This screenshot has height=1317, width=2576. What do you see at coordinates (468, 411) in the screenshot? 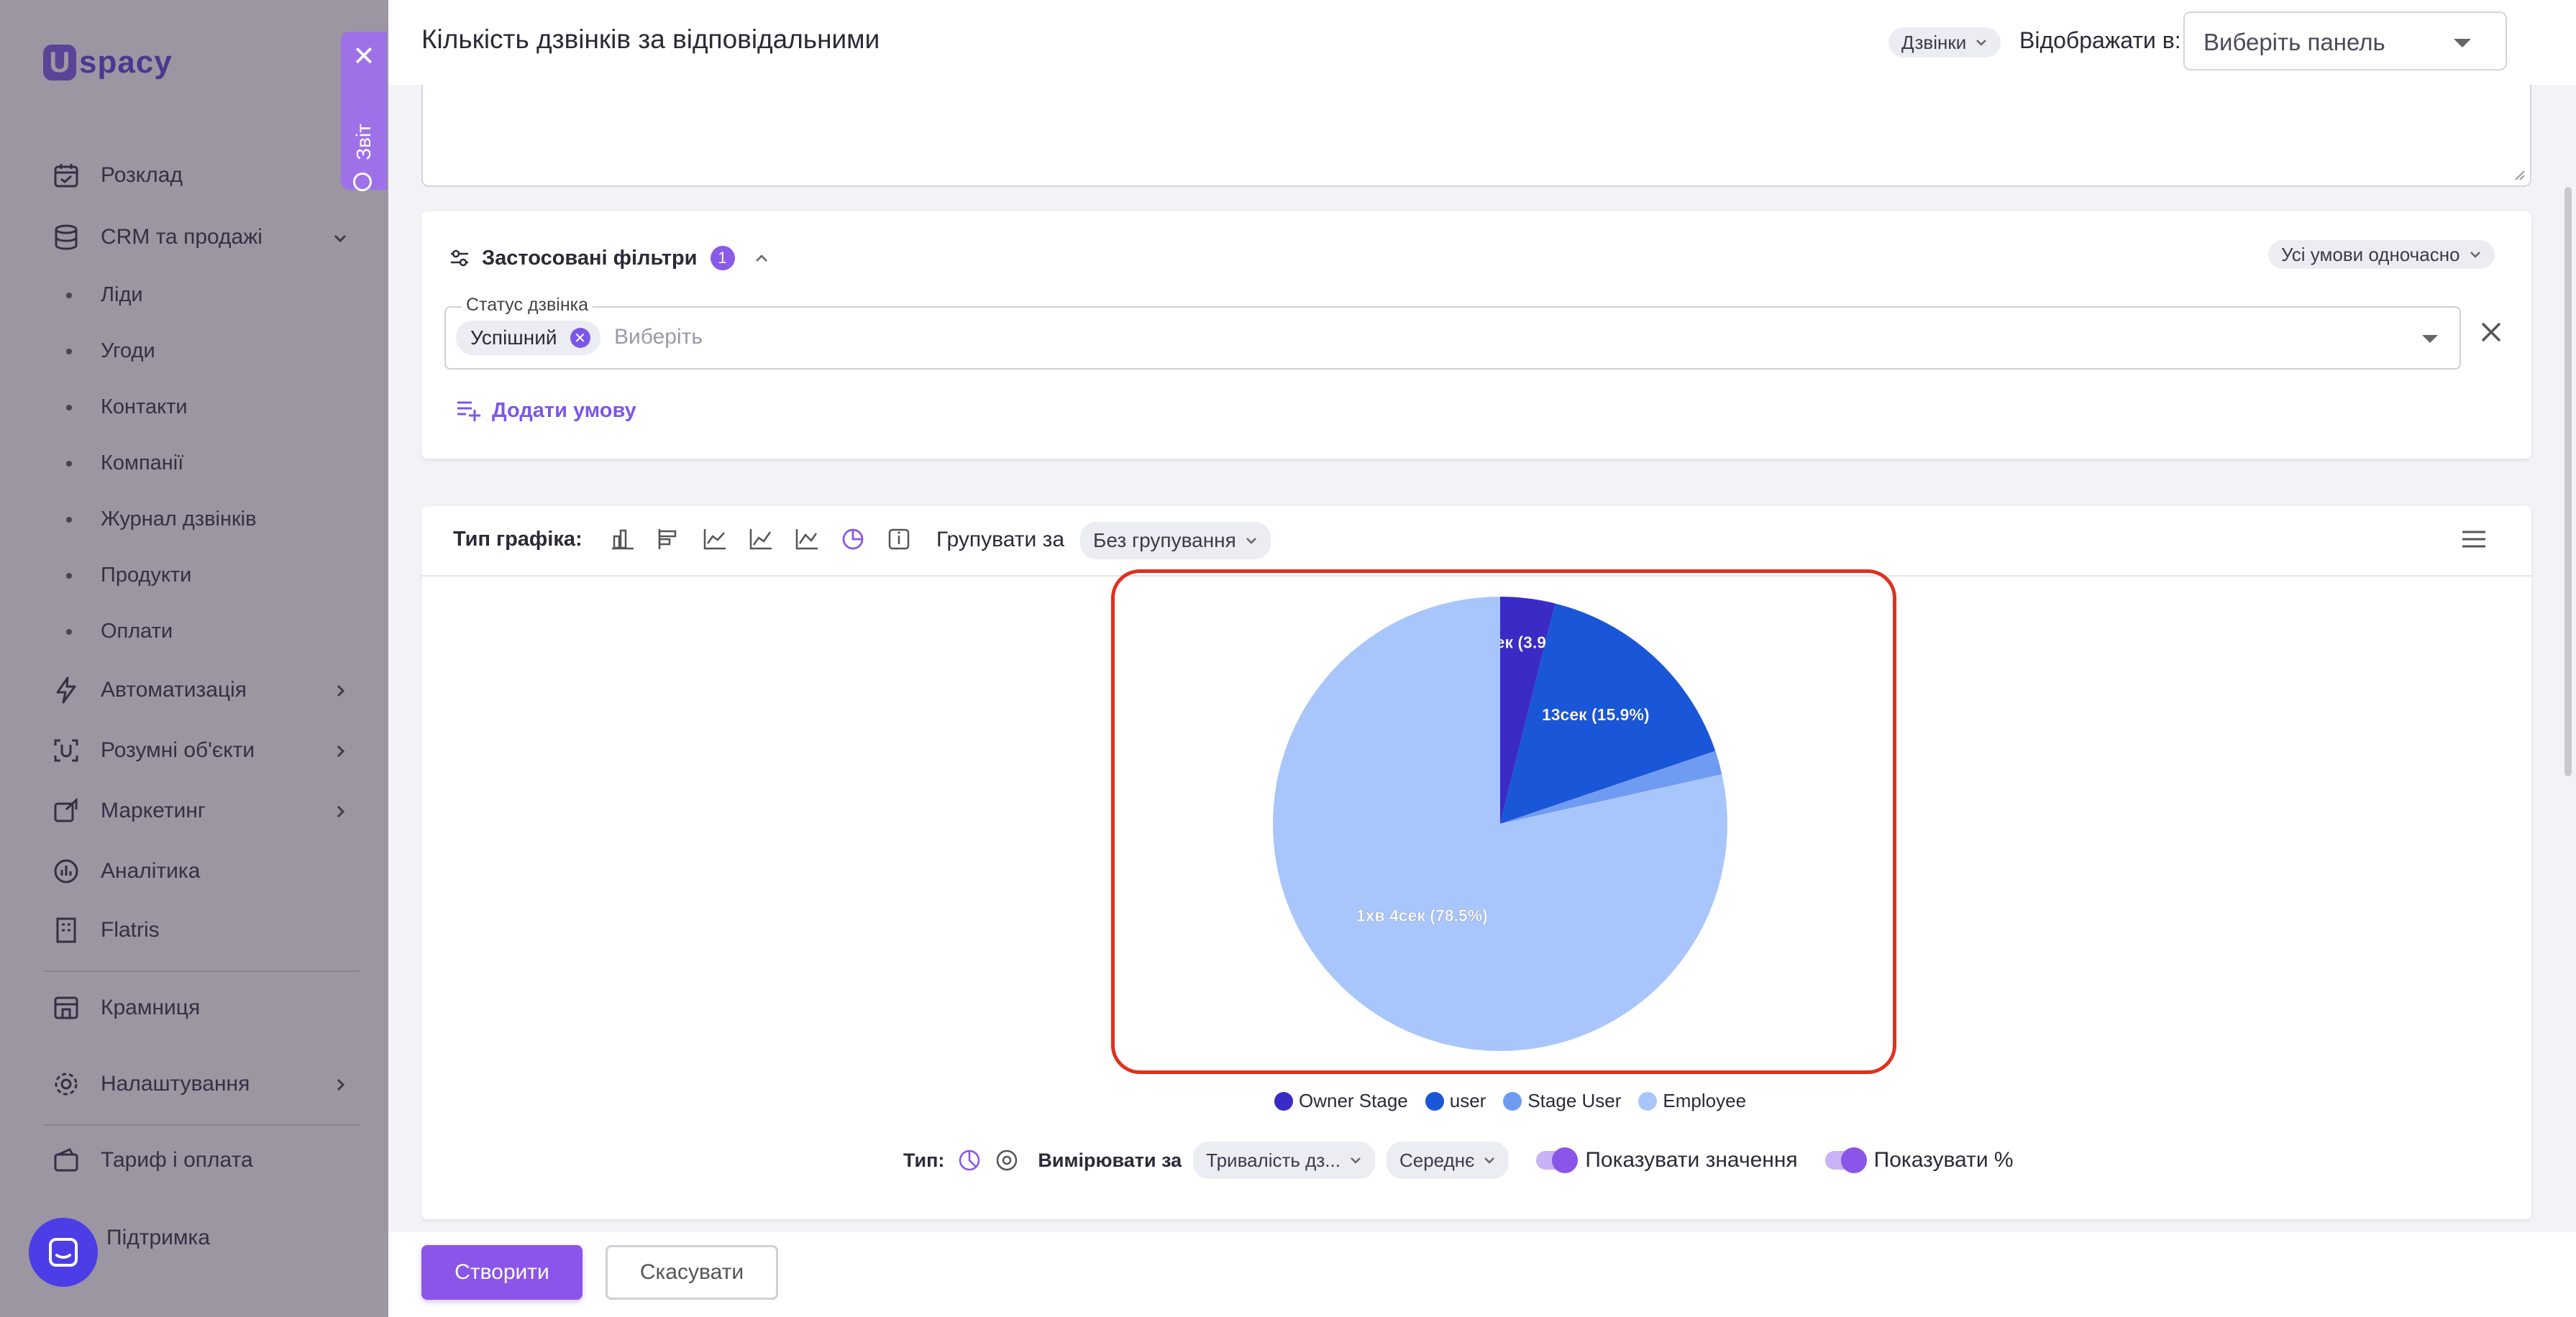
I see `add-list-icon` at bounding box center [468, 411].